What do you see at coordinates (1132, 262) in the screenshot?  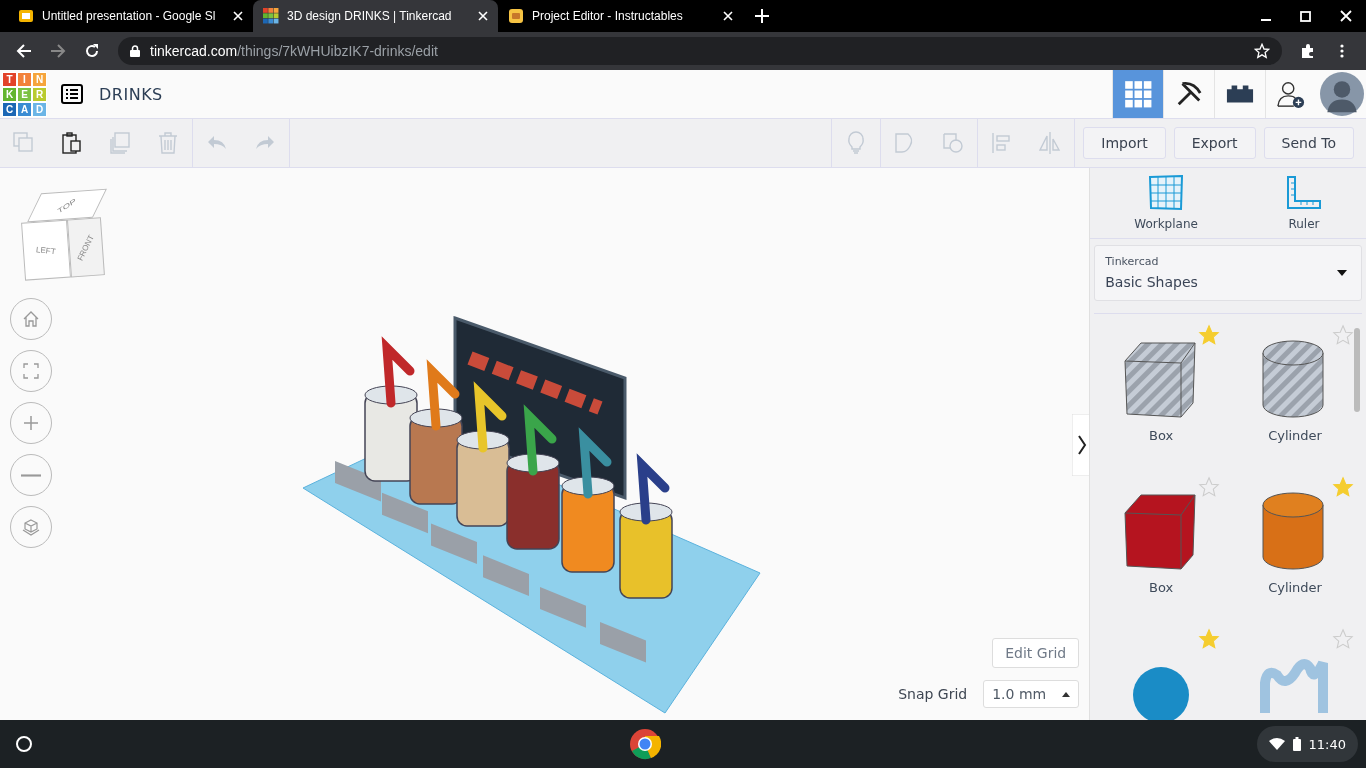 I see `library-caption: Tinkercad` at bounding box center [1132, 262].